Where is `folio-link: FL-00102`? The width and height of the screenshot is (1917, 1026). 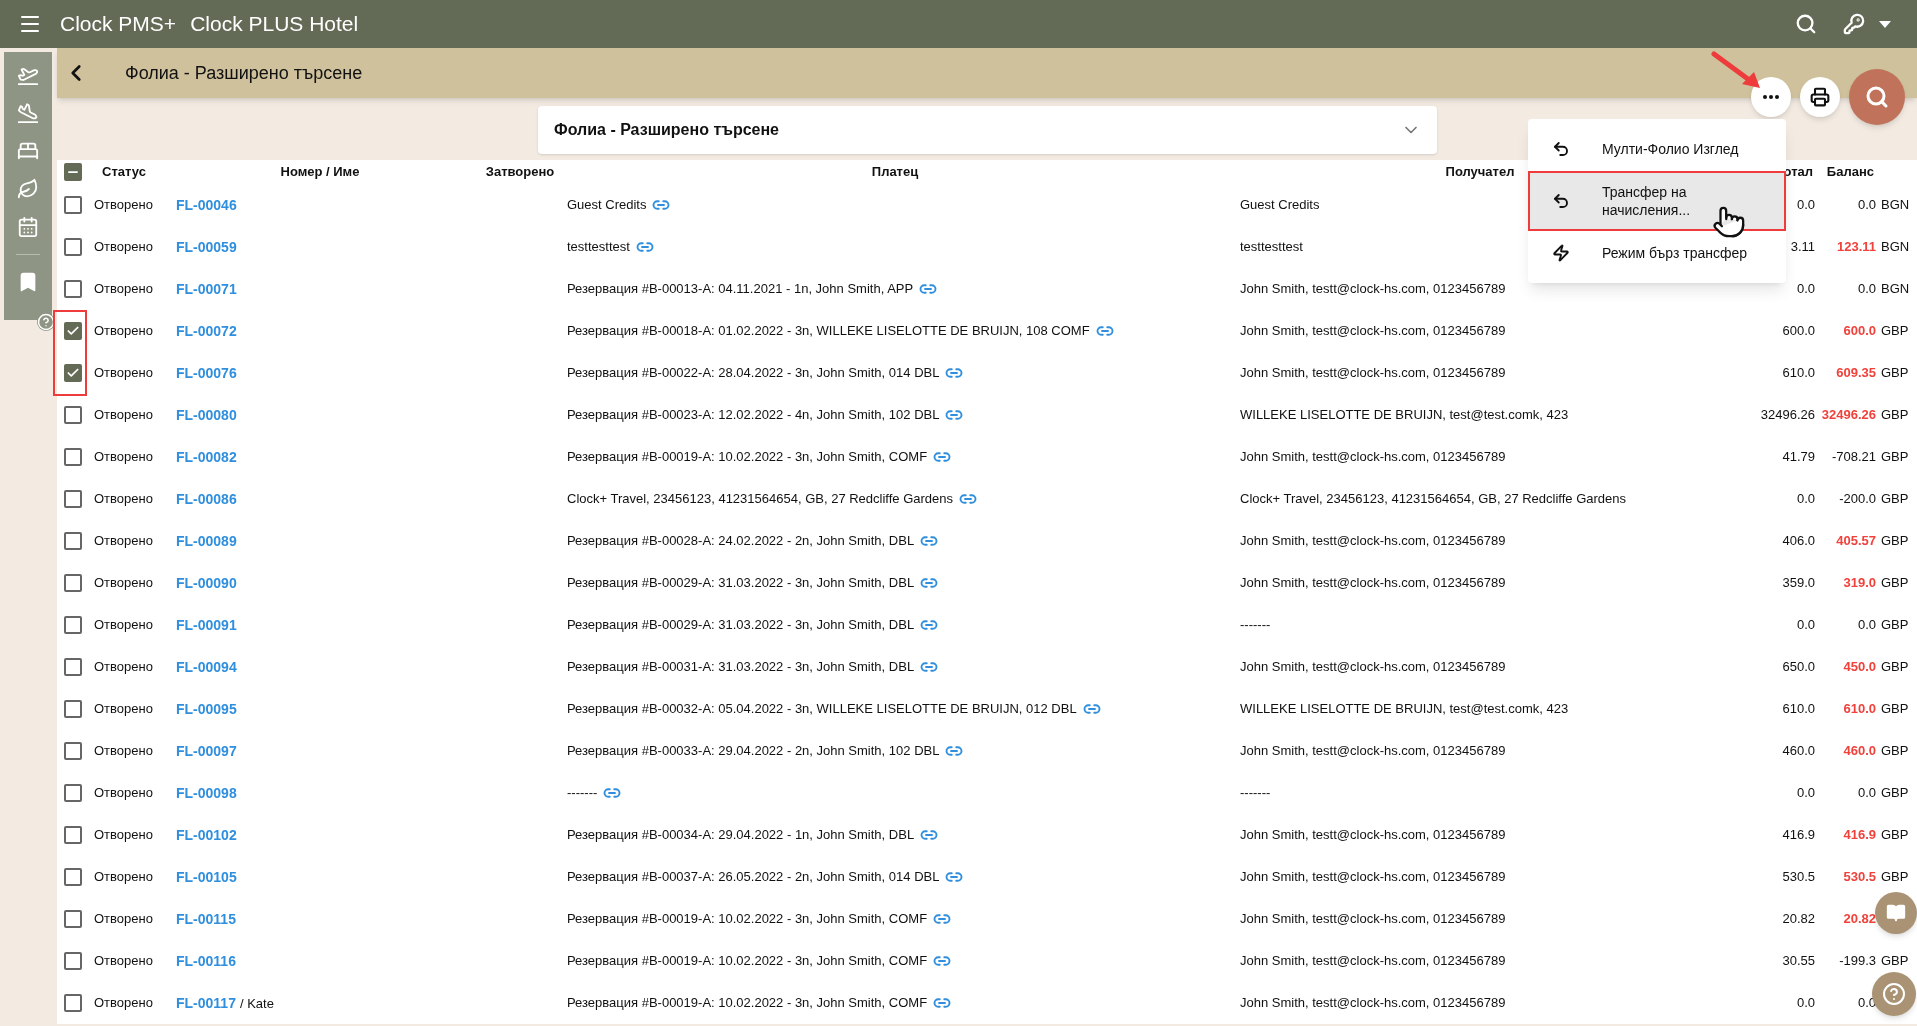
folio-link: FL-00102 is located at coordinates (206, 835).